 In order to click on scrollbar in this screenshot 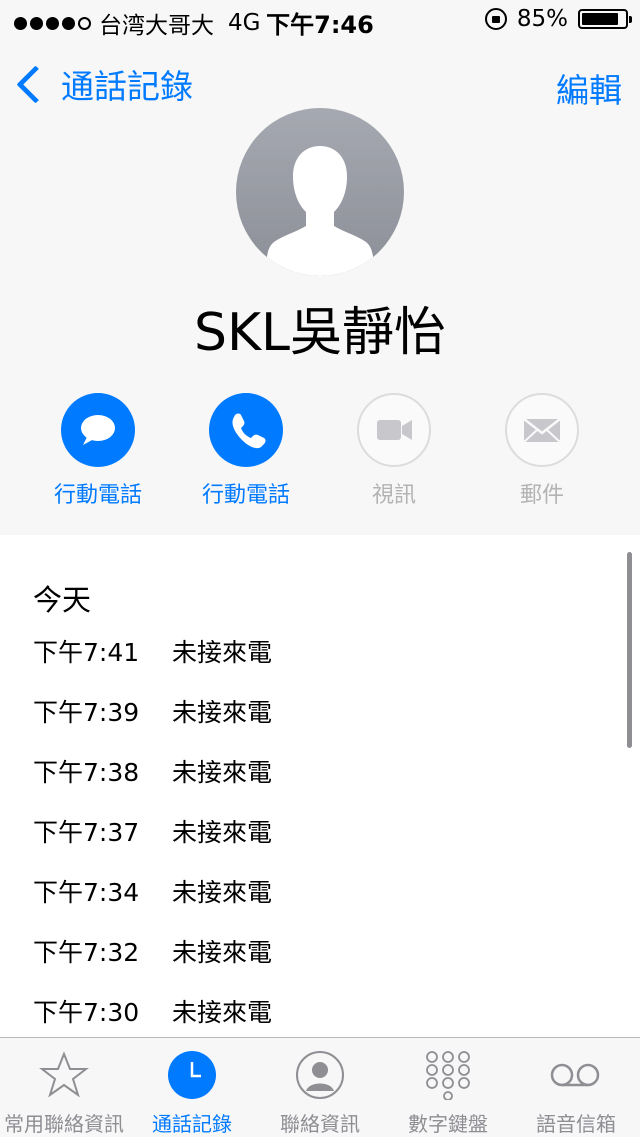, I will do `click(629, 650)`.